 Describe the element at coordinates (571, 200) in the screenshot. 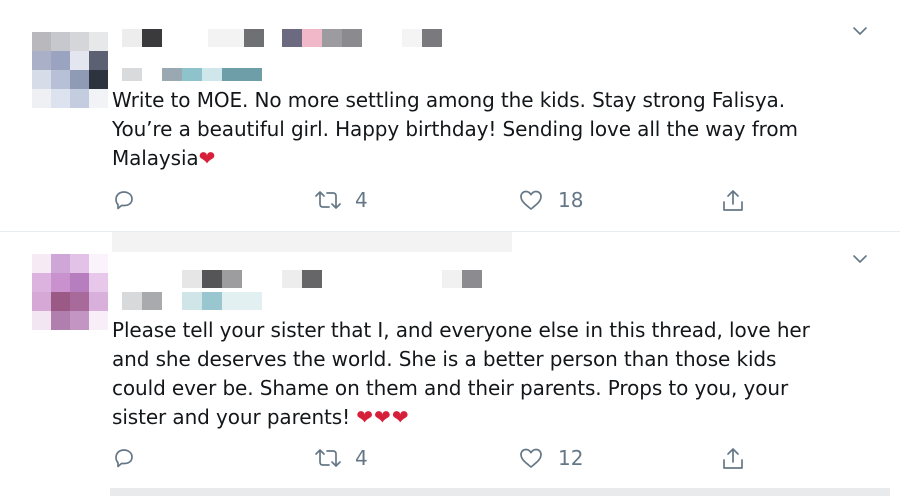

I see `like-count: 18` at that location.